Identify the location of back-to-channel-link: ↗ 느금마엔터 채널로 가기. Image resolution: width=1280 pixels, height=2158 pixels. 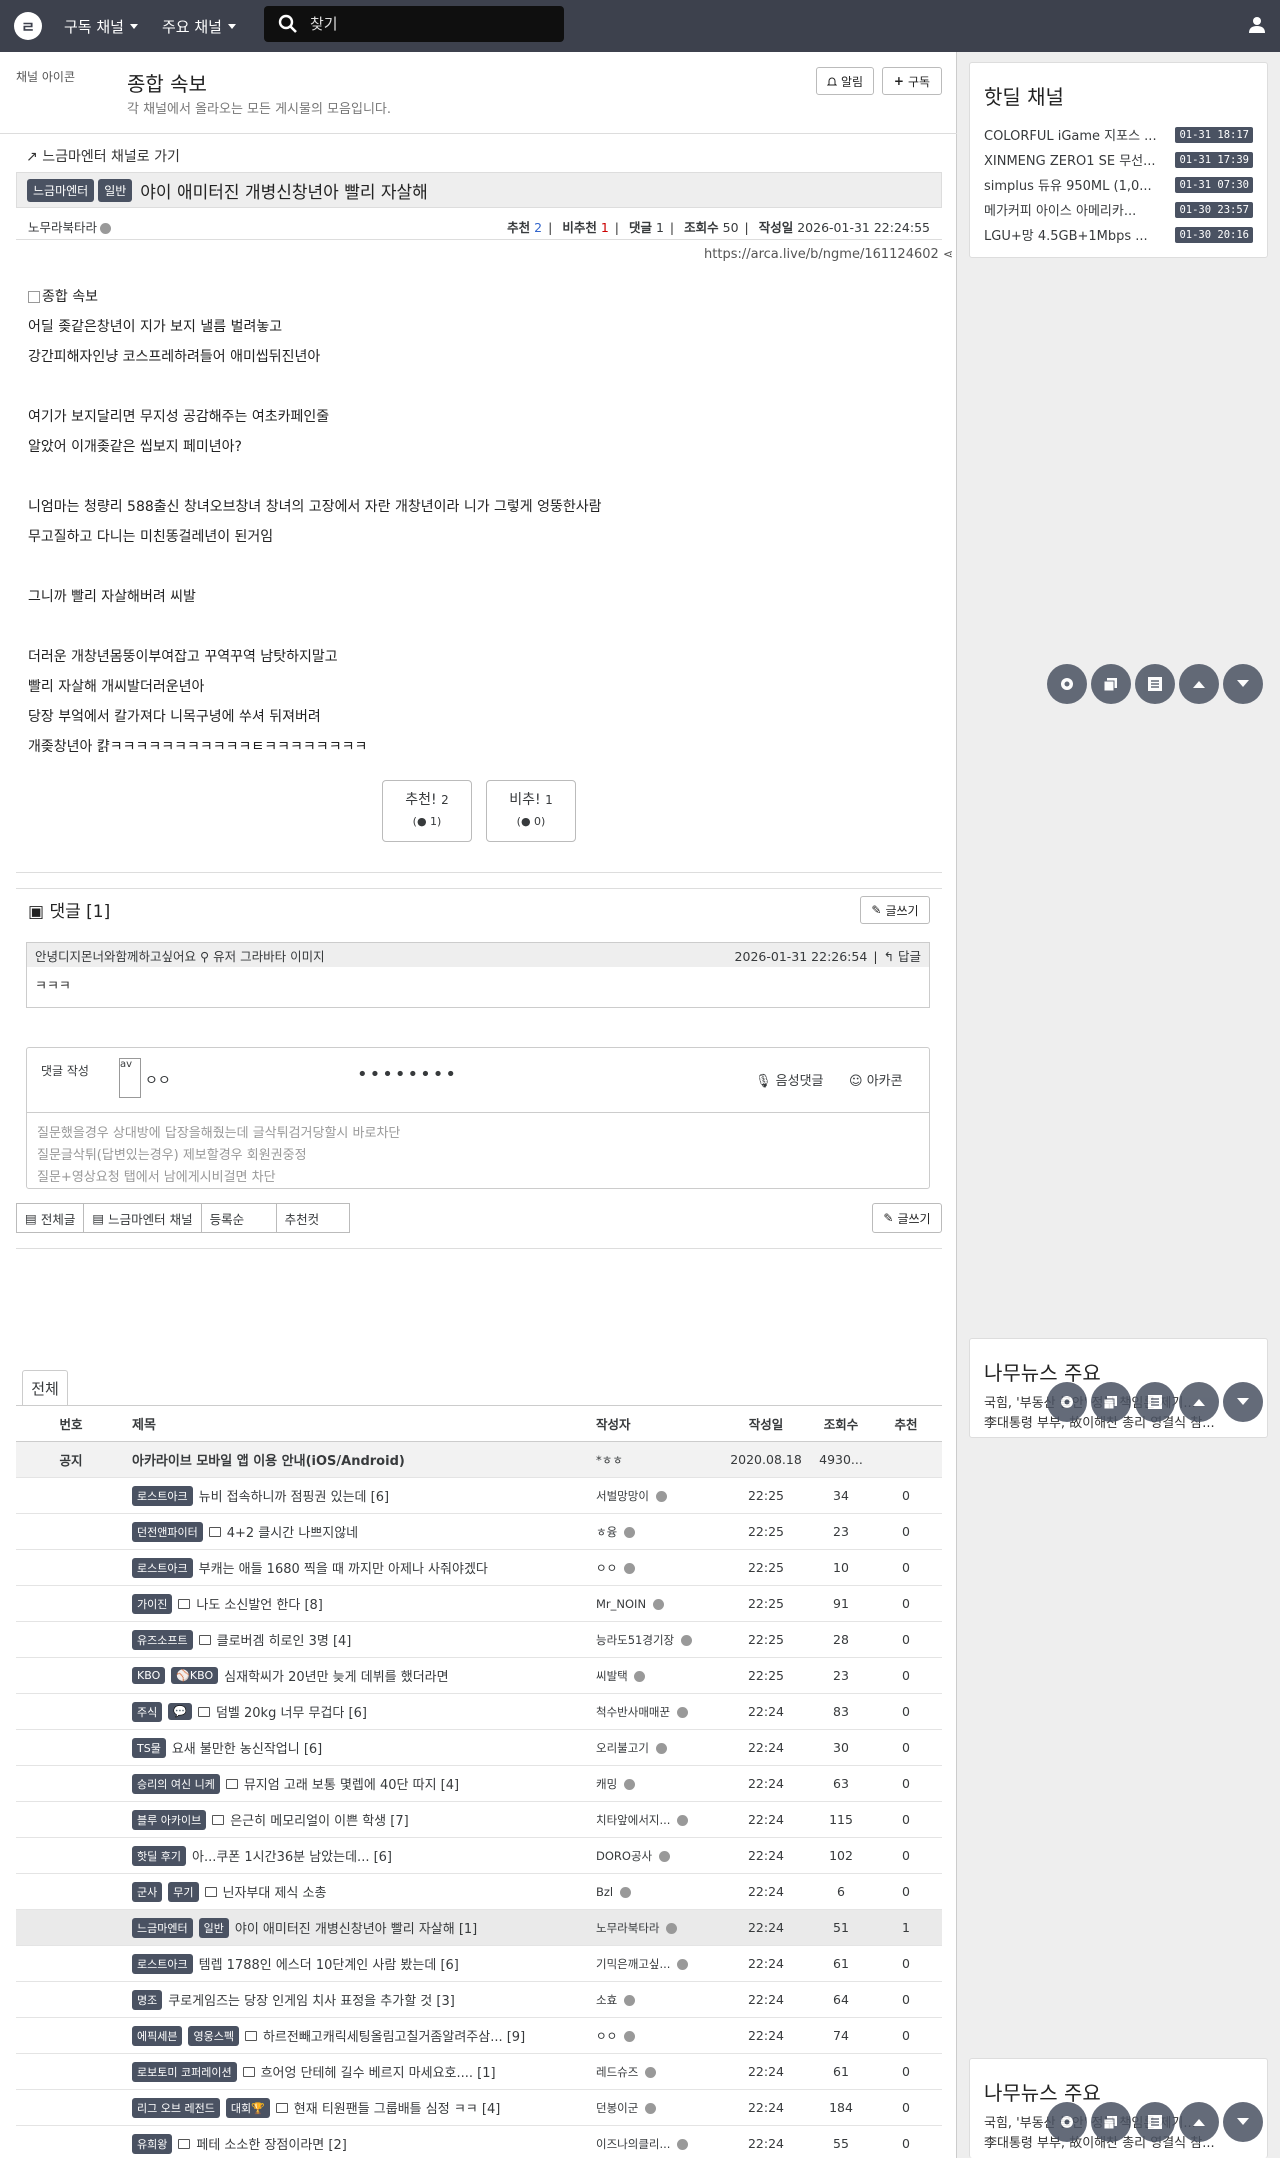
(103, 156).